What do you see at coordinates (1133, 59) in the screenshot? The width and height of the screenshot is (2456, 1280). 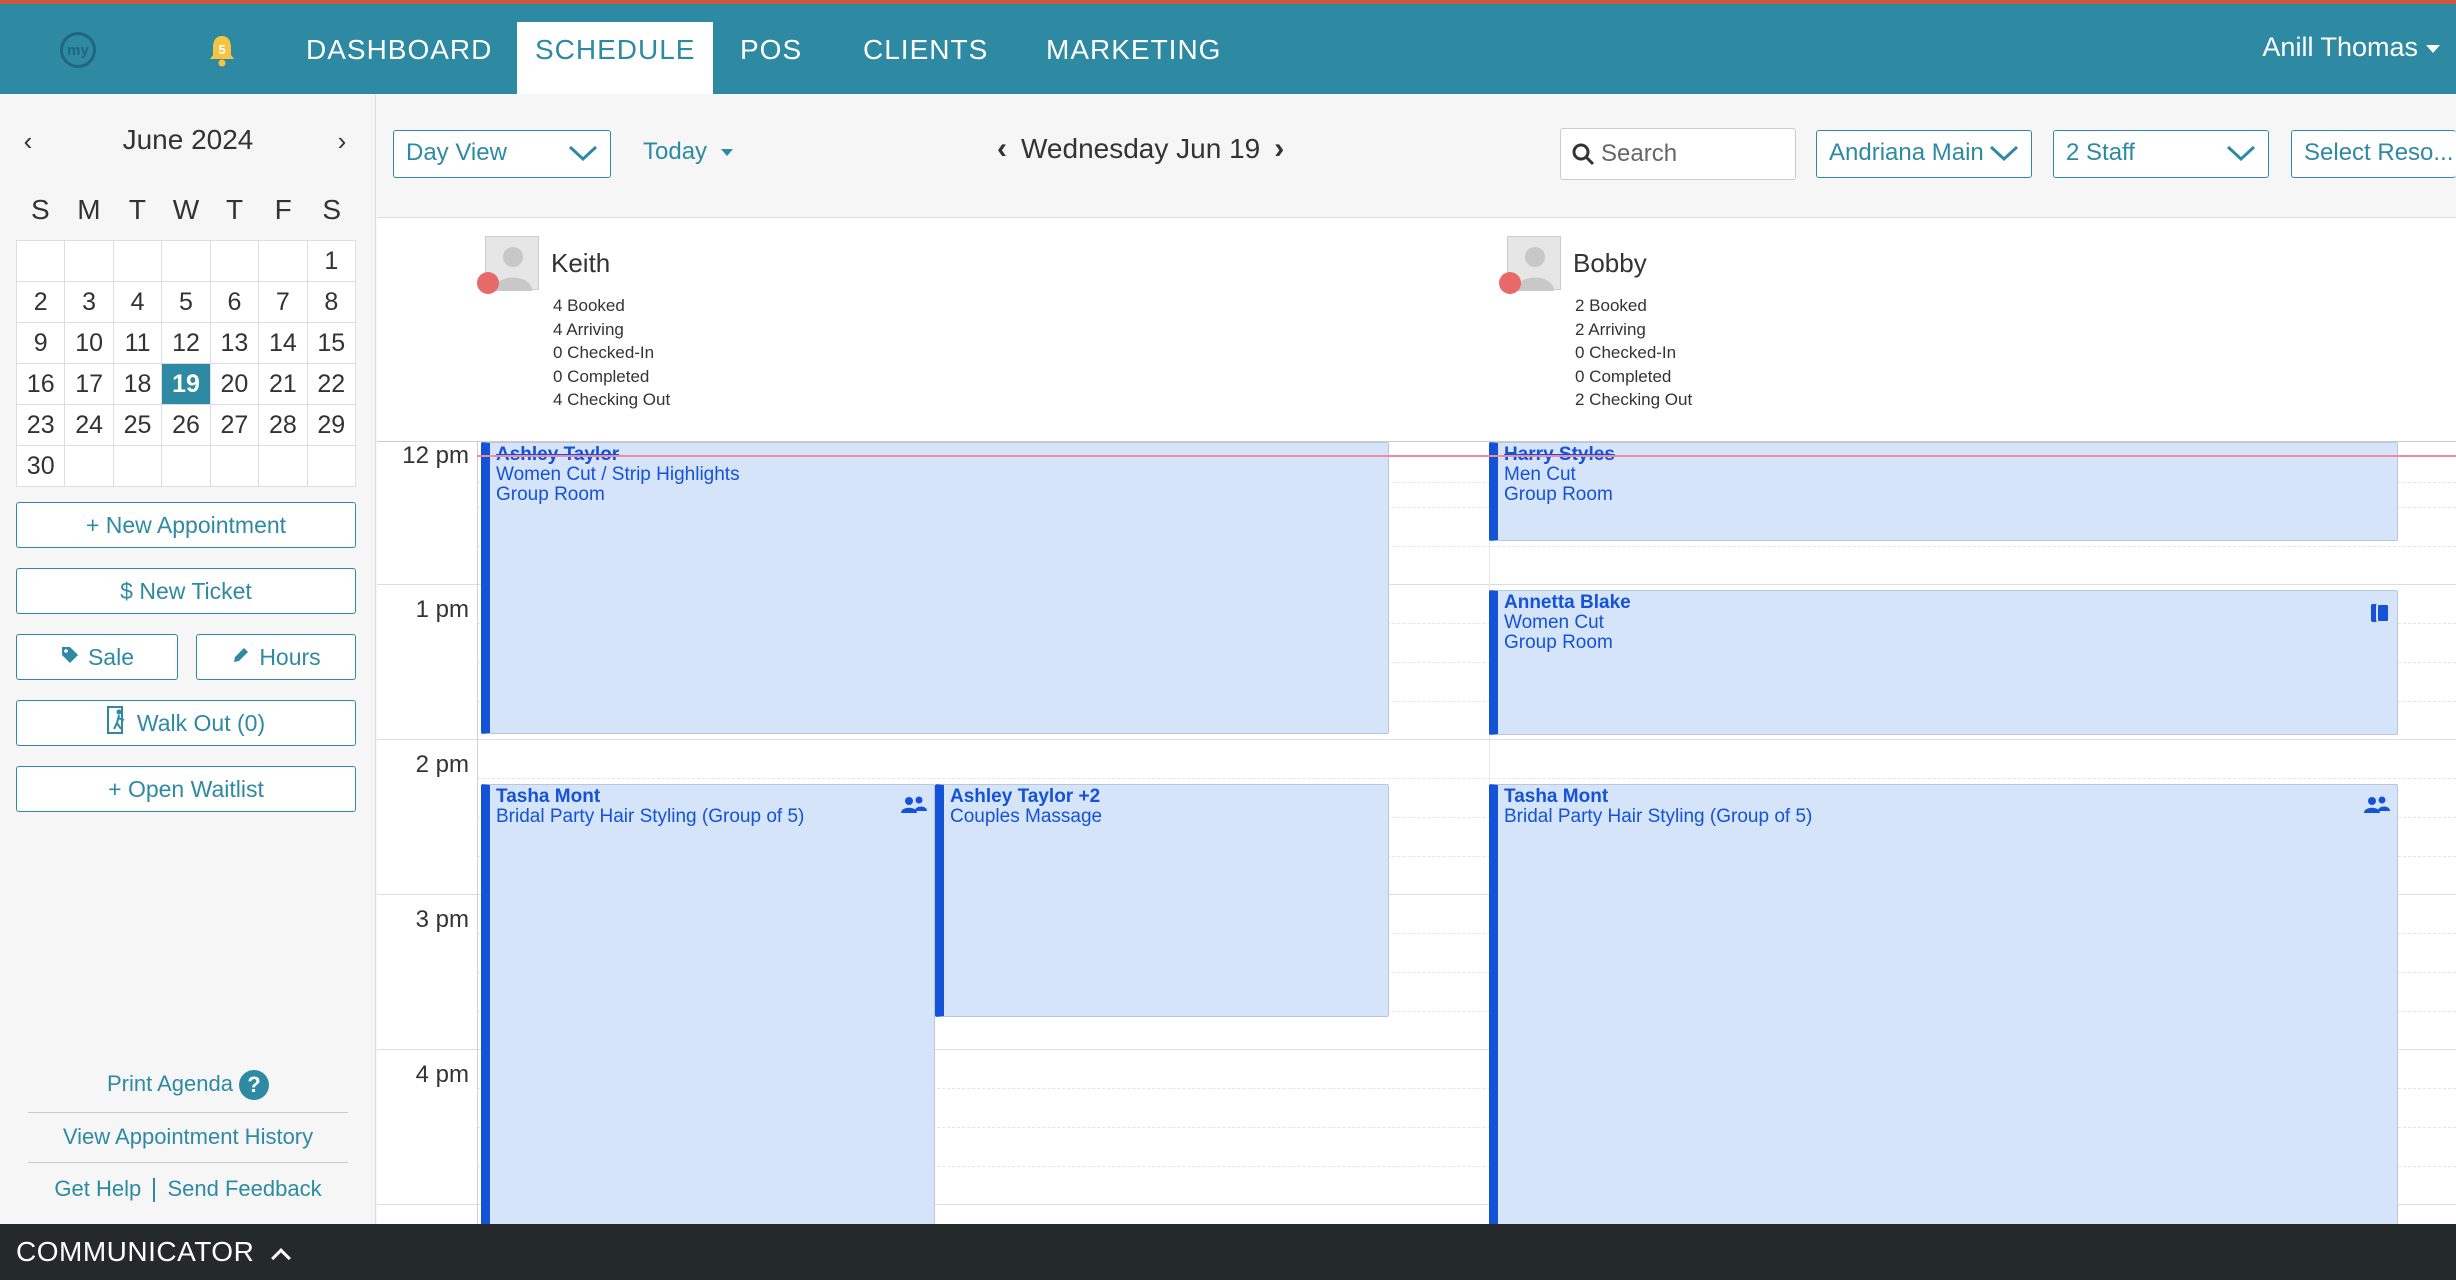 I see `nav-marketing: MARKETING` at bounding box center [1133, 59].